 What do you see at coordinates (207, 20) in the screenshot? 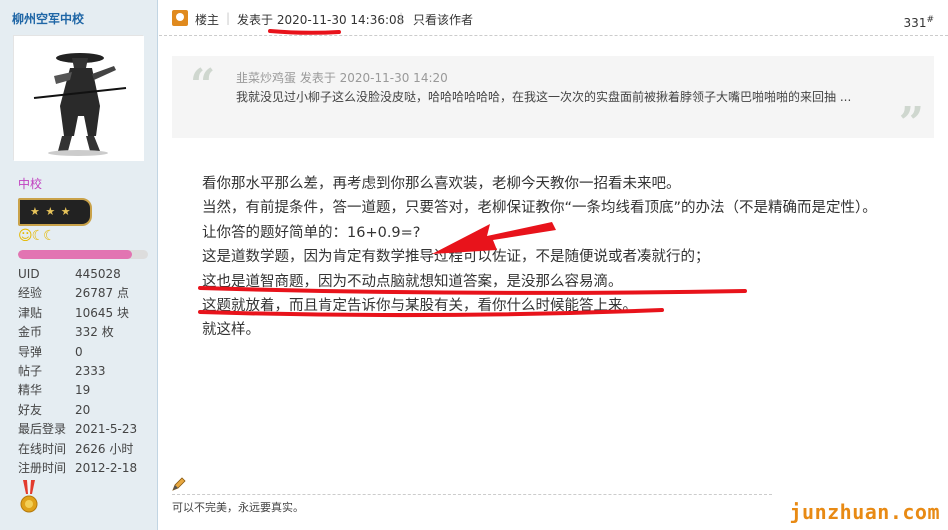
I see `op-label: 楼主` at bounding box center [207, 20].